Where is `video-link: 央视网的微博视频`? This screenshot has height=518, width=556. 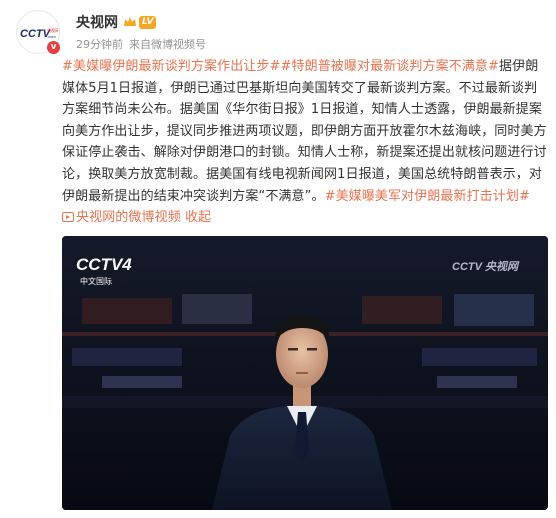
video-link: 央视网的微博视频 is located at coordinates (121, 217).